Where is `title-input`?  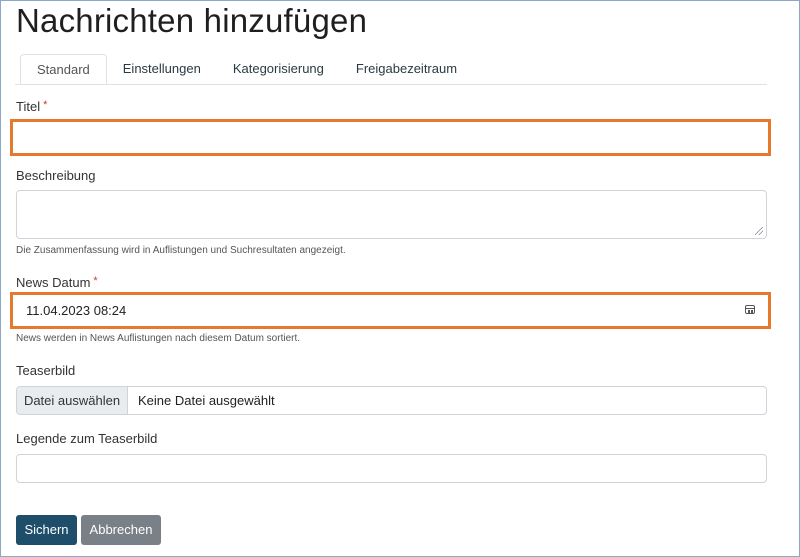 title-input is located at coordinates (390, 137).